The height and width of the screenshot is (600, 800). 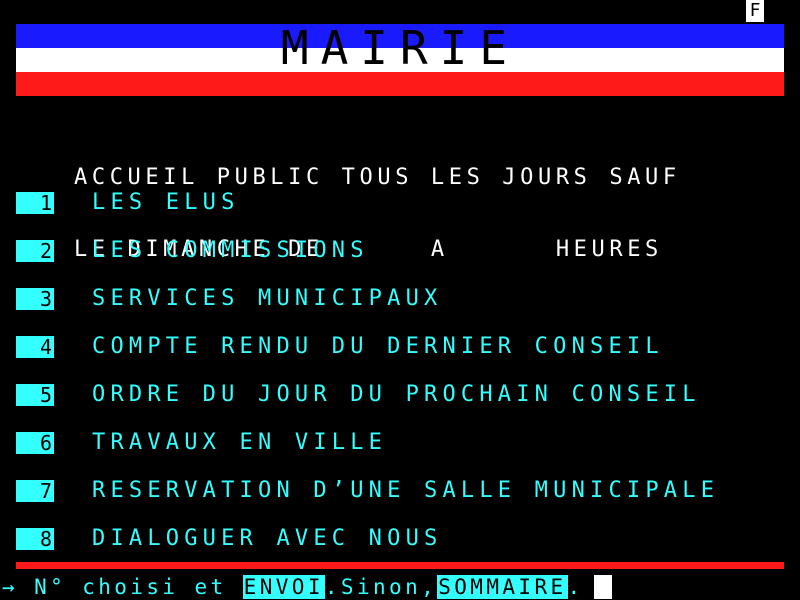 I want to click on menu-item-travaux: 6 TRAVAUX EN VILLE, so click(x=386, y=443).